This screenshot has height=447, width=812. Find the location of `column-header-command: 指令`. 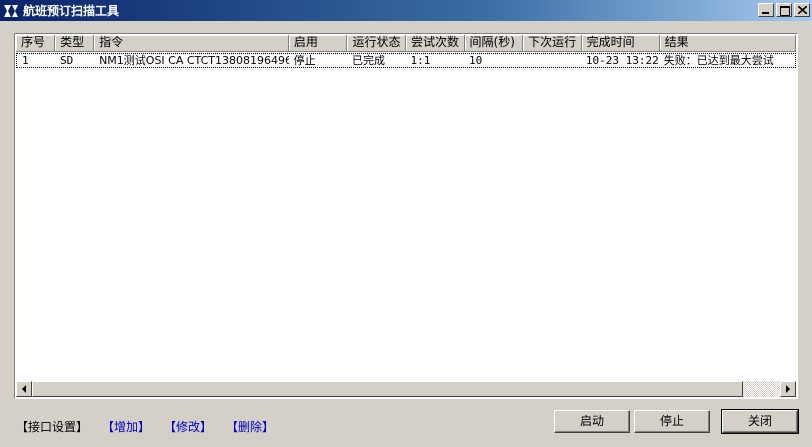

column-header-command: 指令 is located at coordinates (191, 43).